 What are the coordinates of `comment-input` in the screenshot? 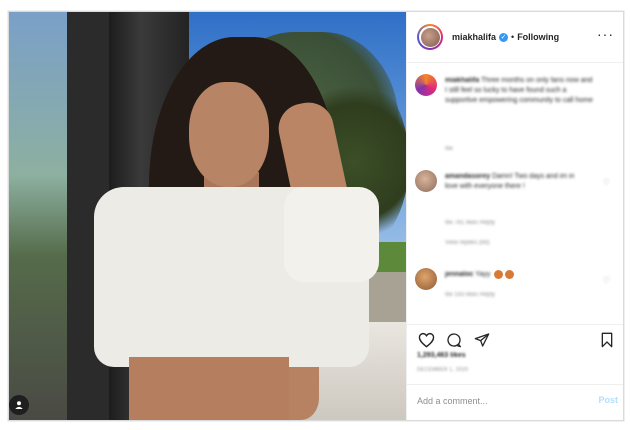 It's located at (497, 401).